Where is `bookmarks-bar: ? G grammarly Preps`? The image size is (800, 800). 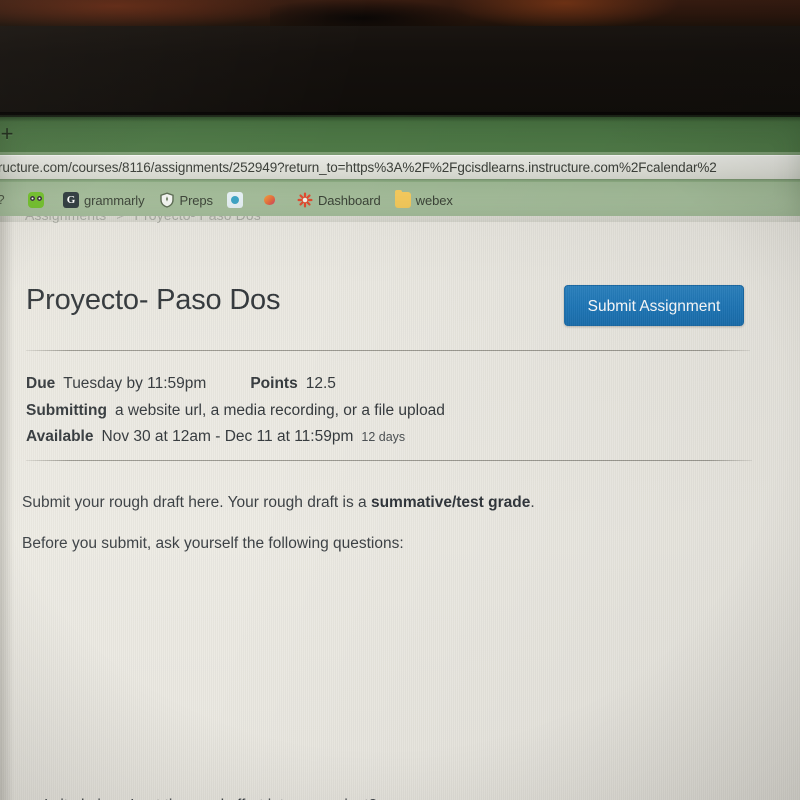
bookmarks-bar: ? G grammarly Preps is located at coordinates (400, 200).